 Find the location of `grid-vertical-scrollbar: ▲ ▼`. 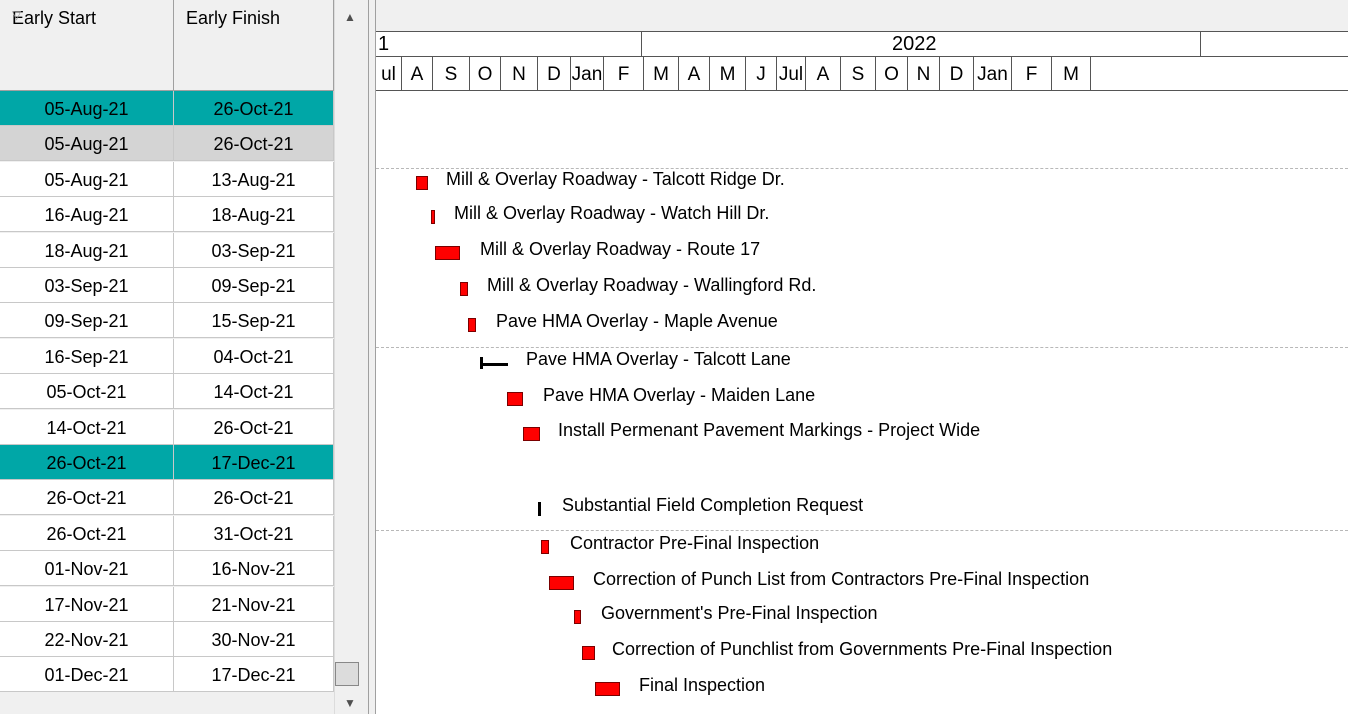

grid-vertical-scrollbar: ▲ ▼ is located at coordinates (351, 357).